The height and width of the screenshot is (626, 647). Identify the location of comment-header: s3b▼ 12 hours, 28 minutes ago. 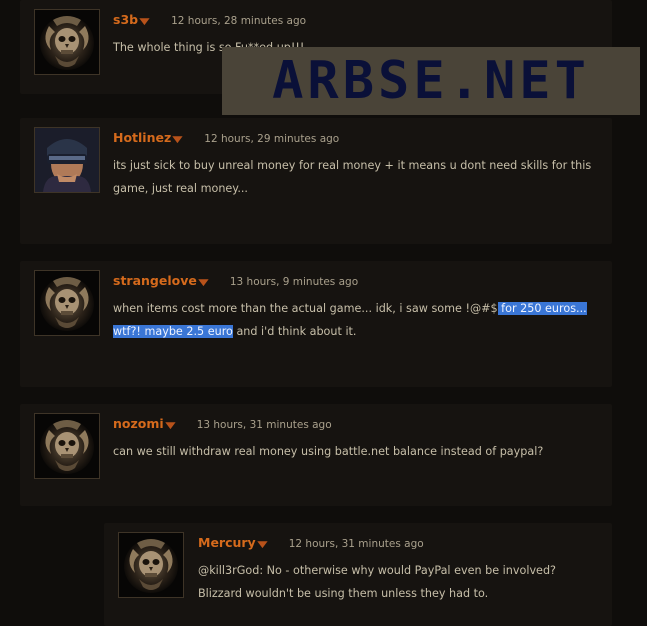
(209, 18).